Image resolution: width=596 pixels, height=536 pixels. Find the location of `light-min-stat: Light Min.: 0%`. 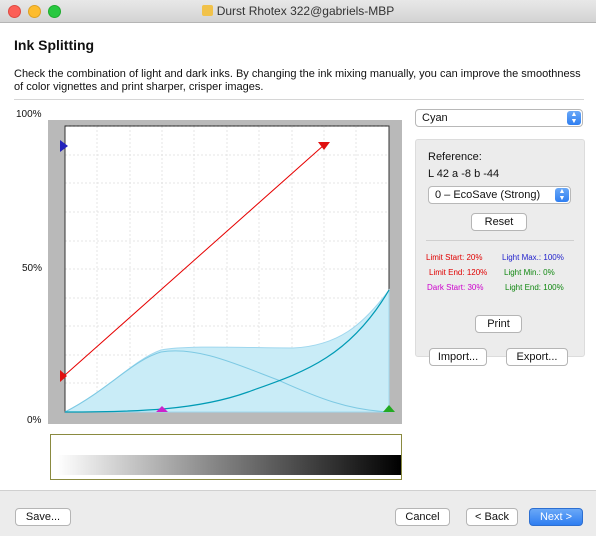

light-min-stat: Light Min.: 0% is located at coordinates (529, 272).